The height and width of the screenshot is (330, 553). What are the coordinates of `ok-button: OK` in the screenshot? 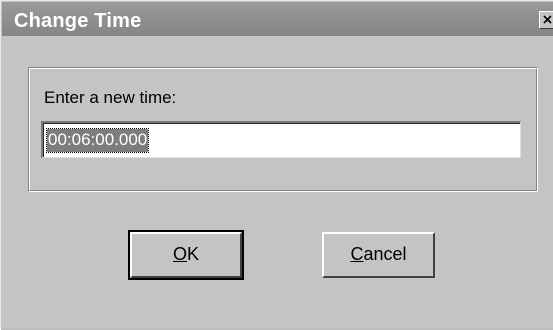 It's located at (186, 255).